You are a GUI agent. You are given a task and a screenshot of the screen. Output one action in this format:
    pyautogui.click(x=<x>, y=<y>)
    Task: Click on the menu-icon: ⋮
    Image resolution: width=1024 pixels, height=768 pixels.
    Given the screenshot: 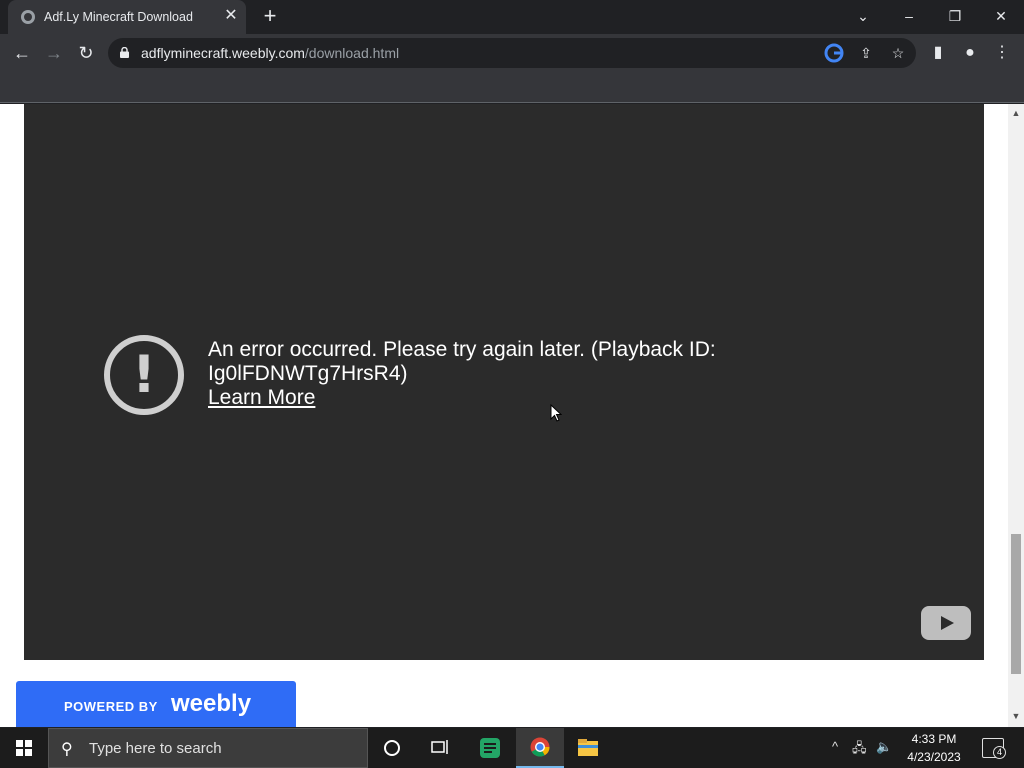 What is the action you would take?
    pyautogui.click(x=1002, y=53)
    